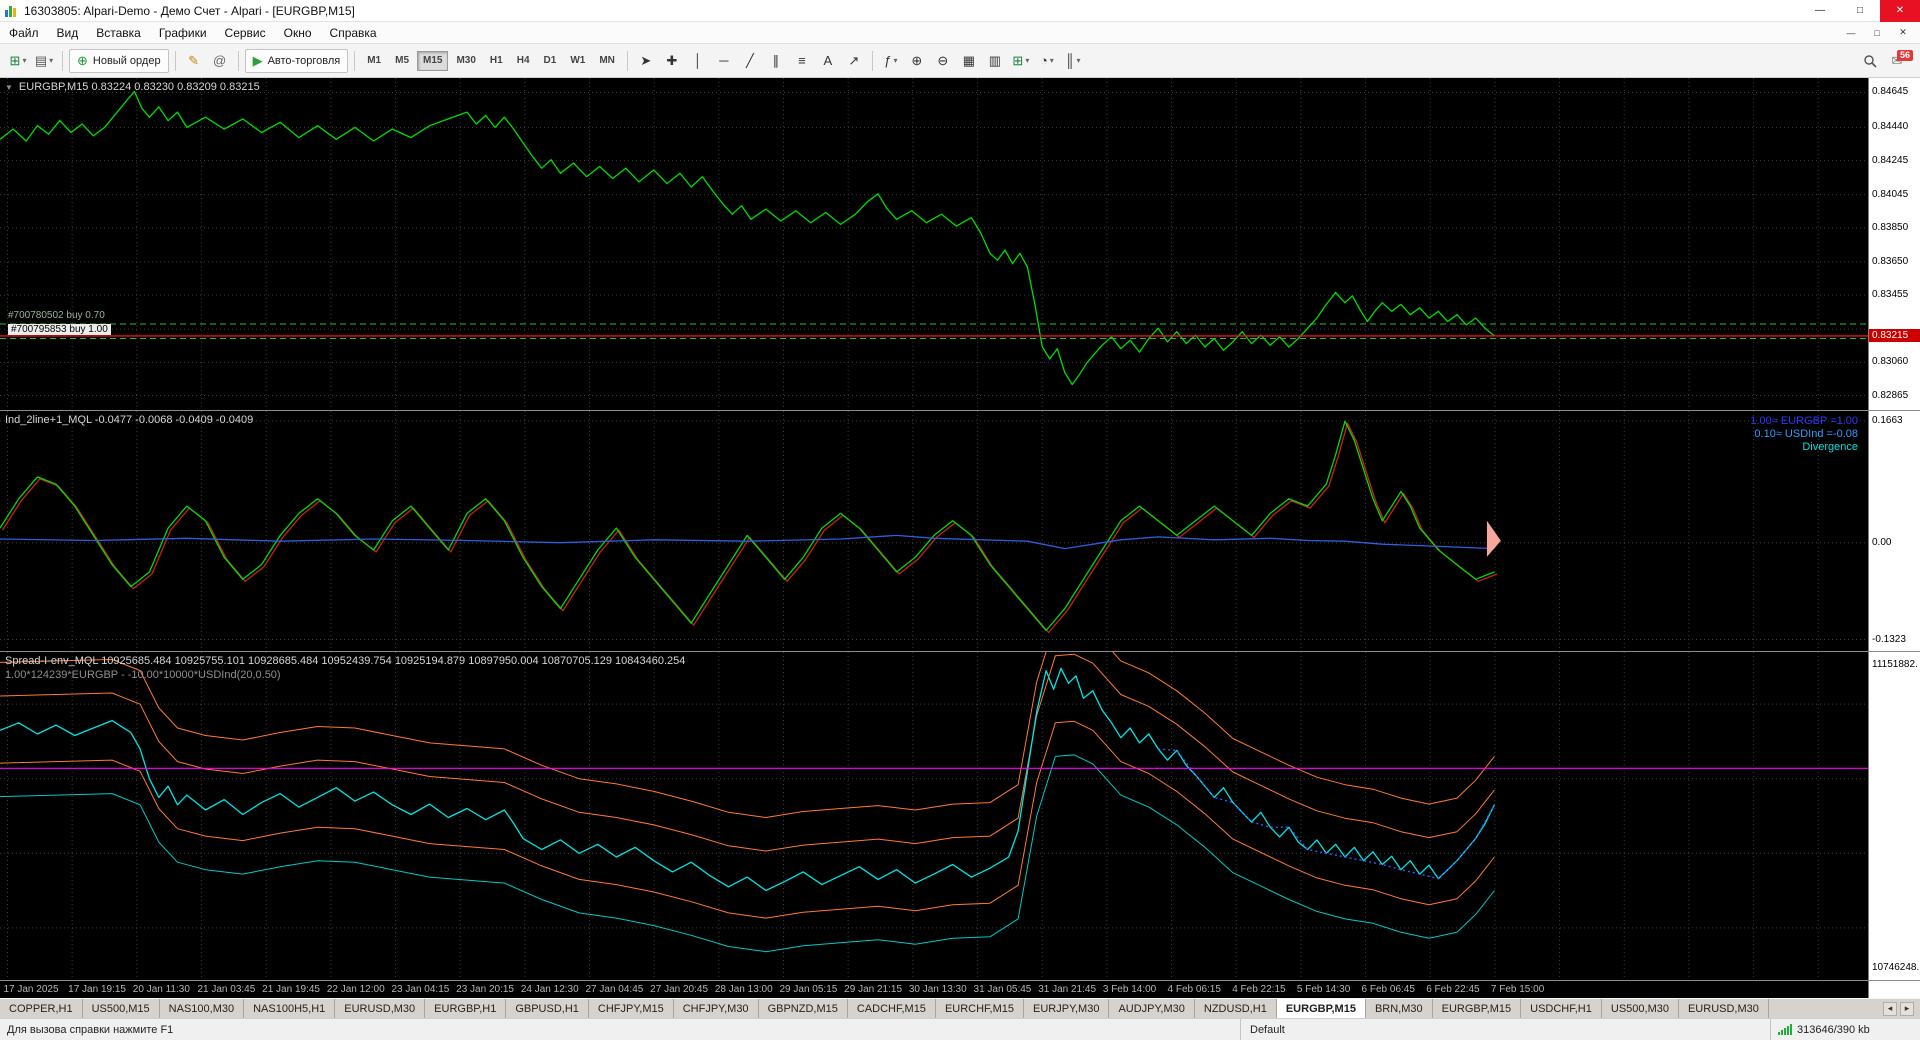 This screenshot has height=1040, width=1920. I want to click on tile-windows-button: ▦, so click(969, 61).